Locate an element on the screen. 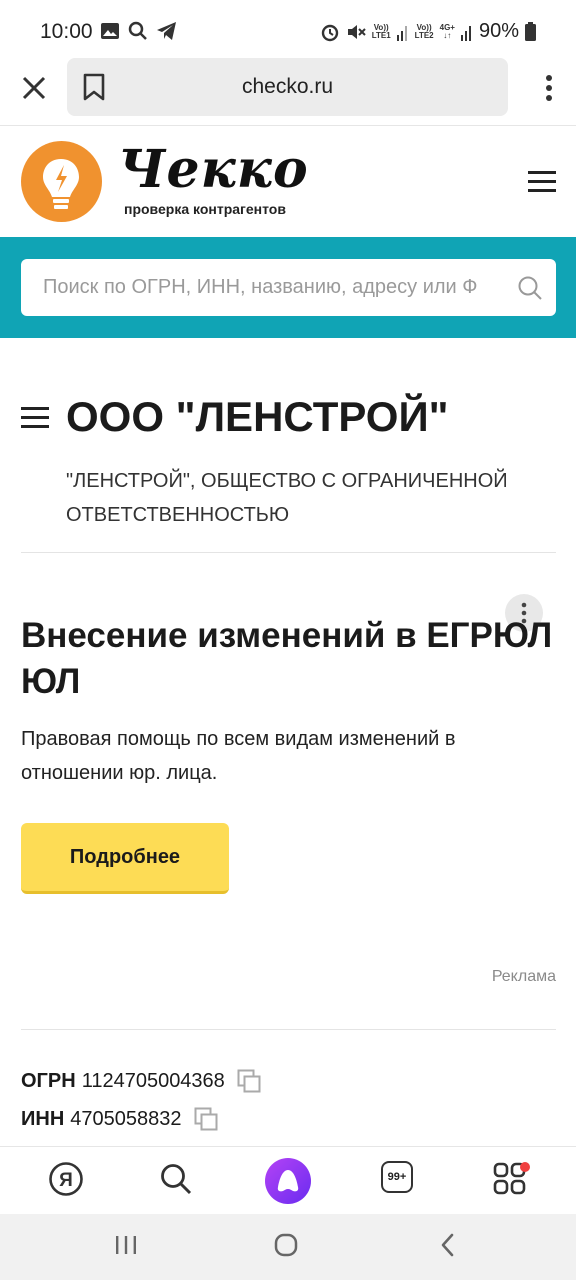  ogrn-label: ОГРН is located at coordinates (48, 1080).